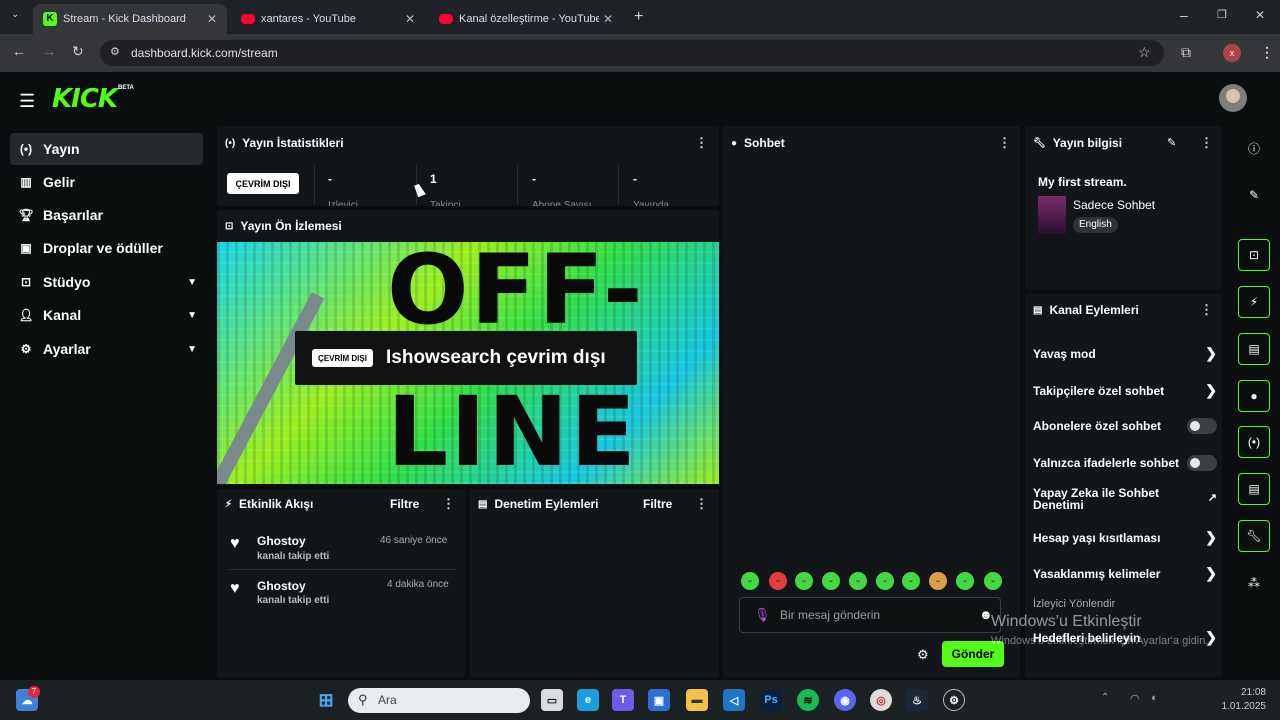 The image size is (1280, 720). Describe the element at coordinates (1254, 489) in the screenshot. I see `actions-toggle-icon: ▤` at that location.